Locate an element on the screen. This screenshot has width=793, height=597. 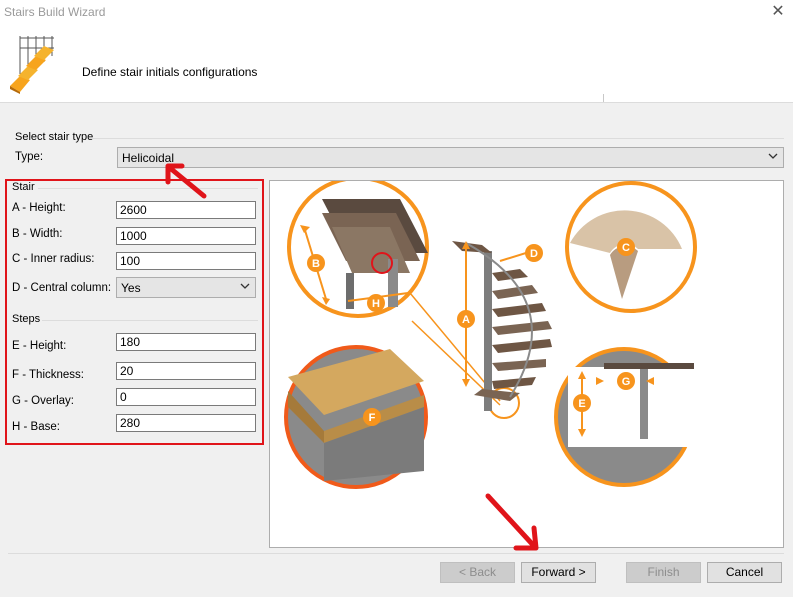
detail-f: F is located at coordinates (356, 417).